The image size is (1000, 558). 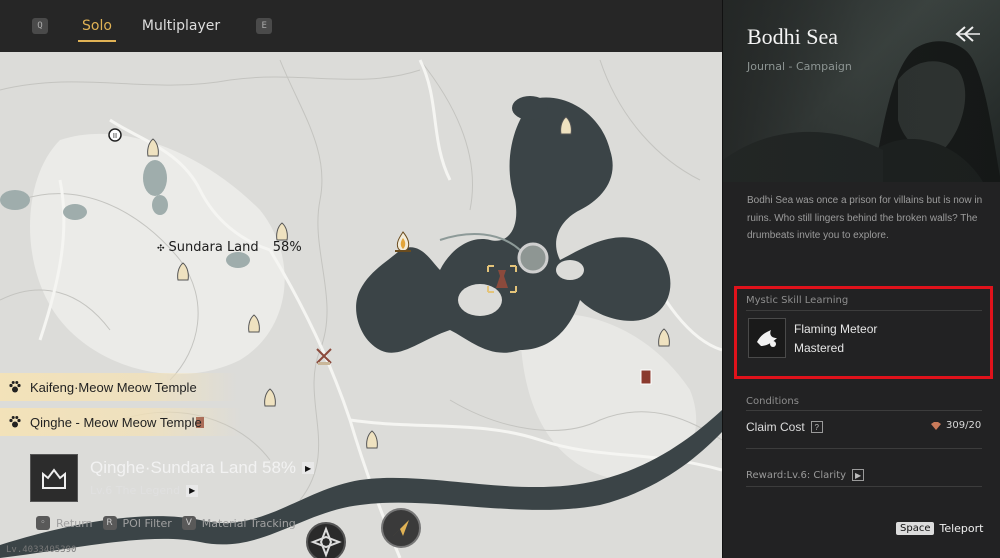 What do you see at coordinates (964, 425) in the screenshot?
I see `claim-cost-amount: 309/20` at bounding box center [964, 425].